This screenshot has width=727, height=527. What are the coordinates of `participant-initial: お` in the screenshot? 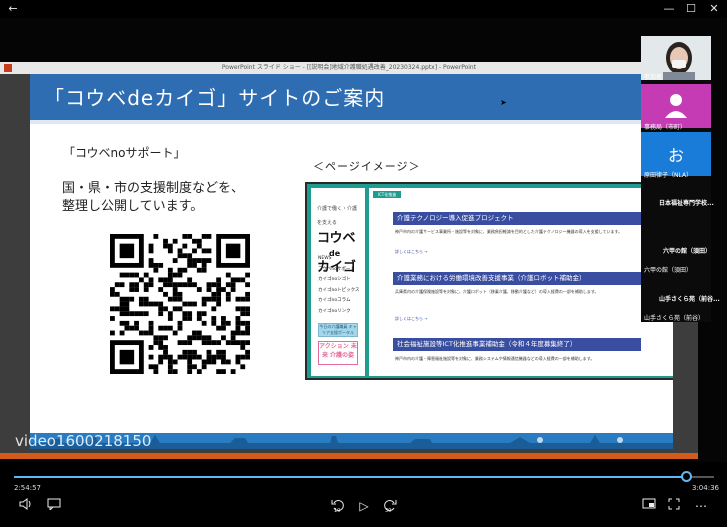 It's located at (675, 155).